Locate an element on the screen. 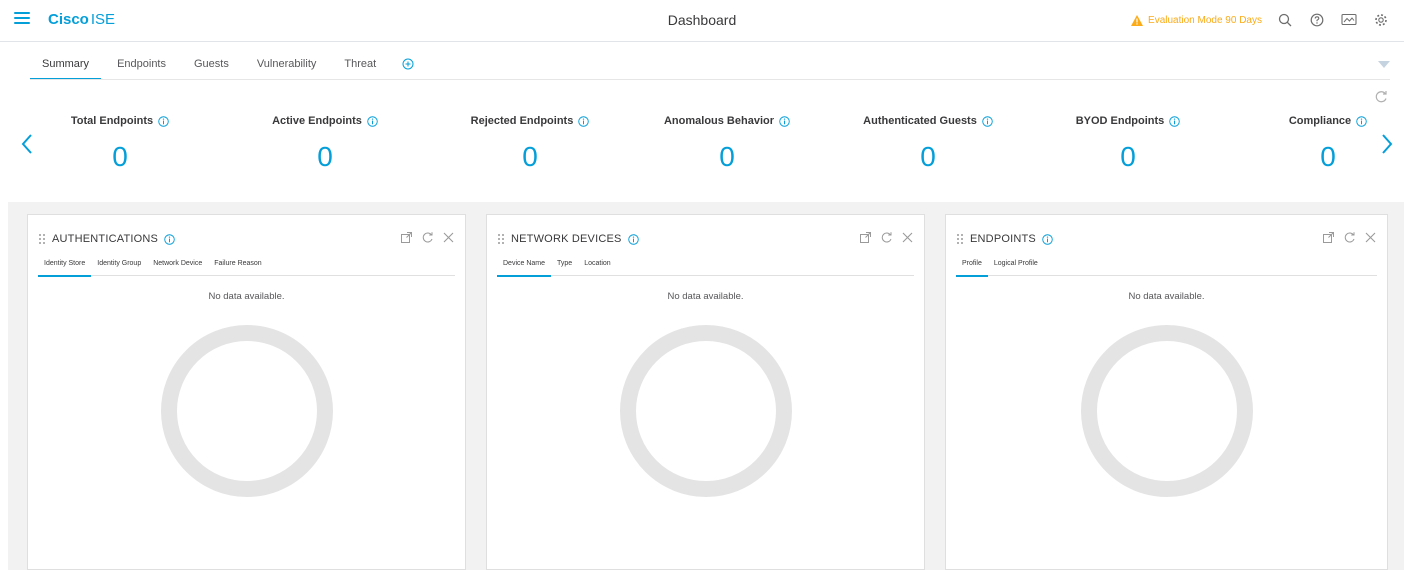  kpi-total-endpoints: Total Endpoints 0 is located at coordinates (120, 144).